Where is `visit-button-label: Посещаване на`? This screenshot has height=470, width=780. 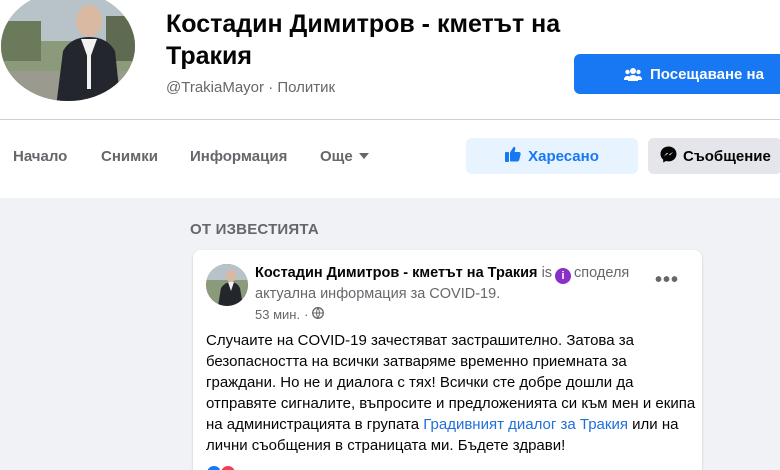 visit-button-label: Посещаване на is located at coordinates (707, 74).